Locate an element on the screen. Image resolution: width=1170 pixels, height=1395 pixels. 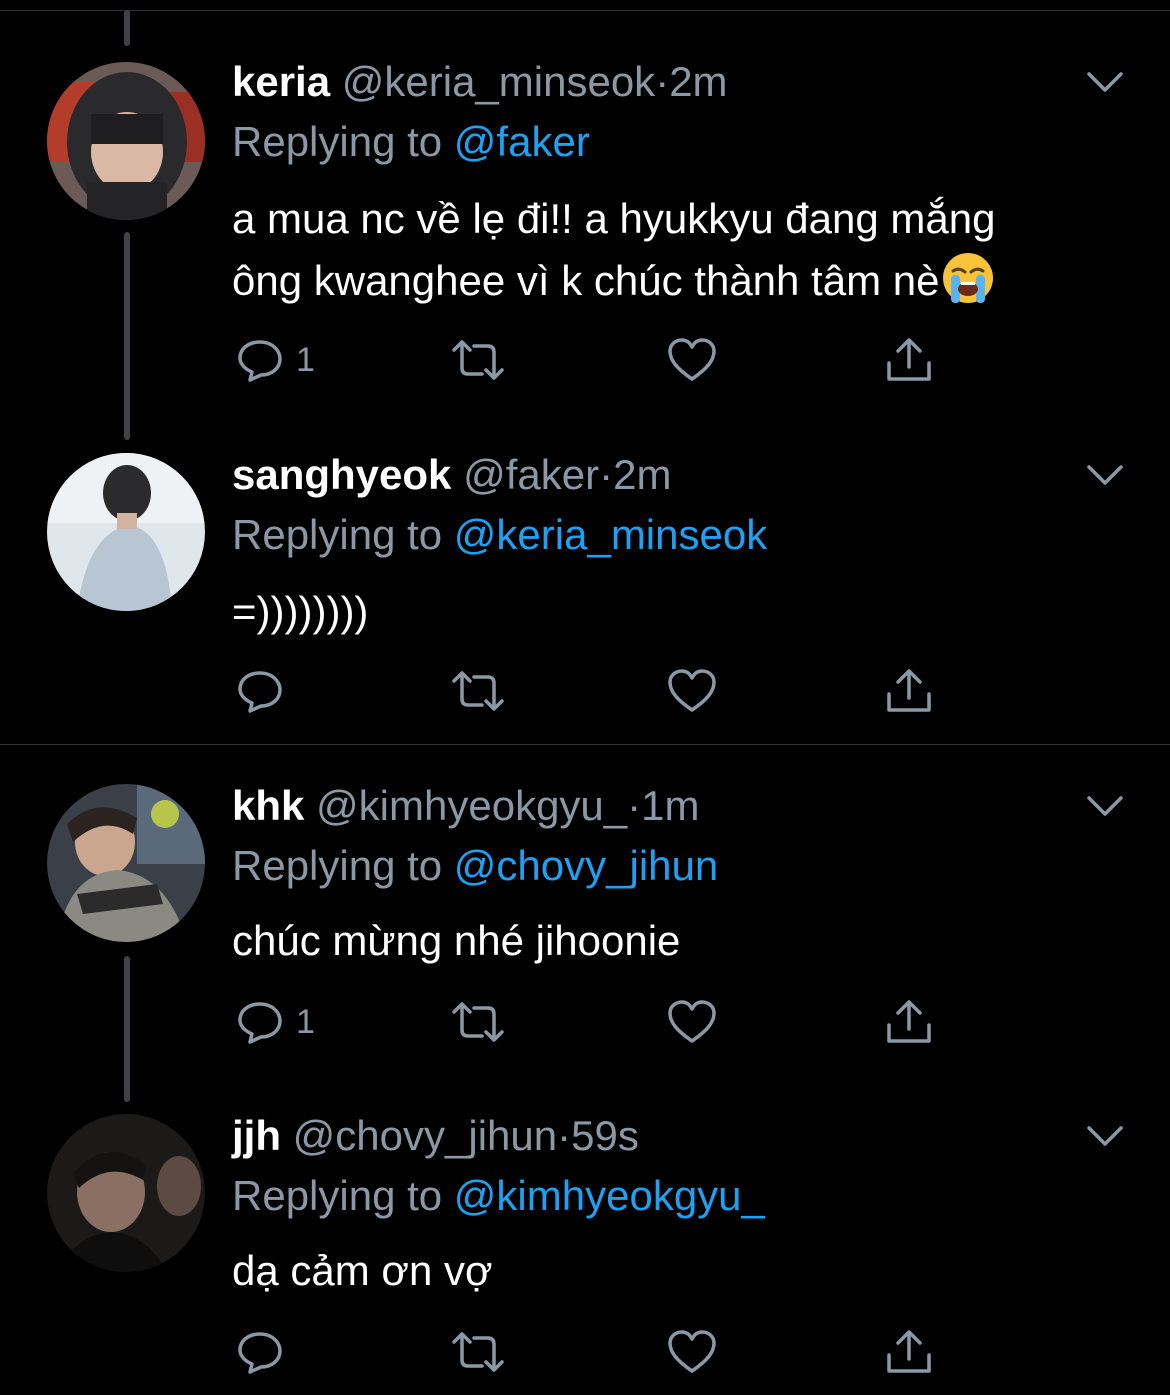
handle: @keria_minseok is located at coordinates (498, 81).